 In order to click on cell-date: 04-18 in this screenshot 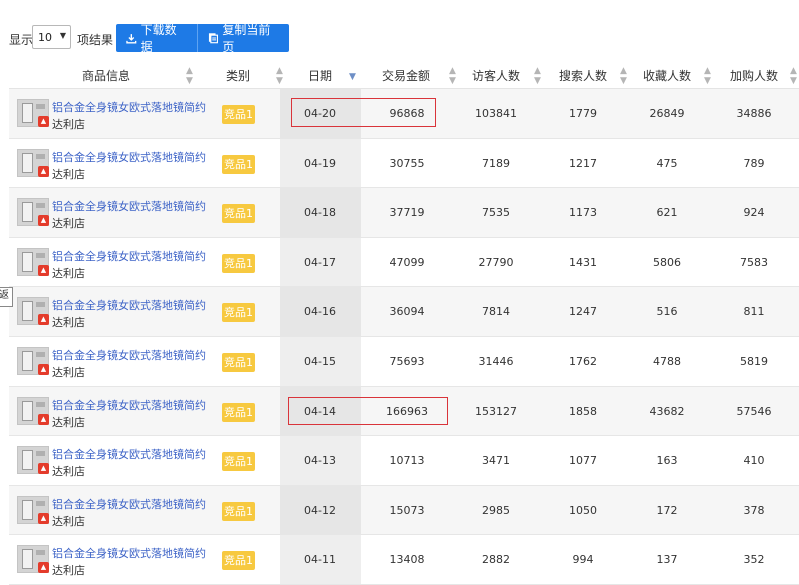, I will do `click(320, 213)`.